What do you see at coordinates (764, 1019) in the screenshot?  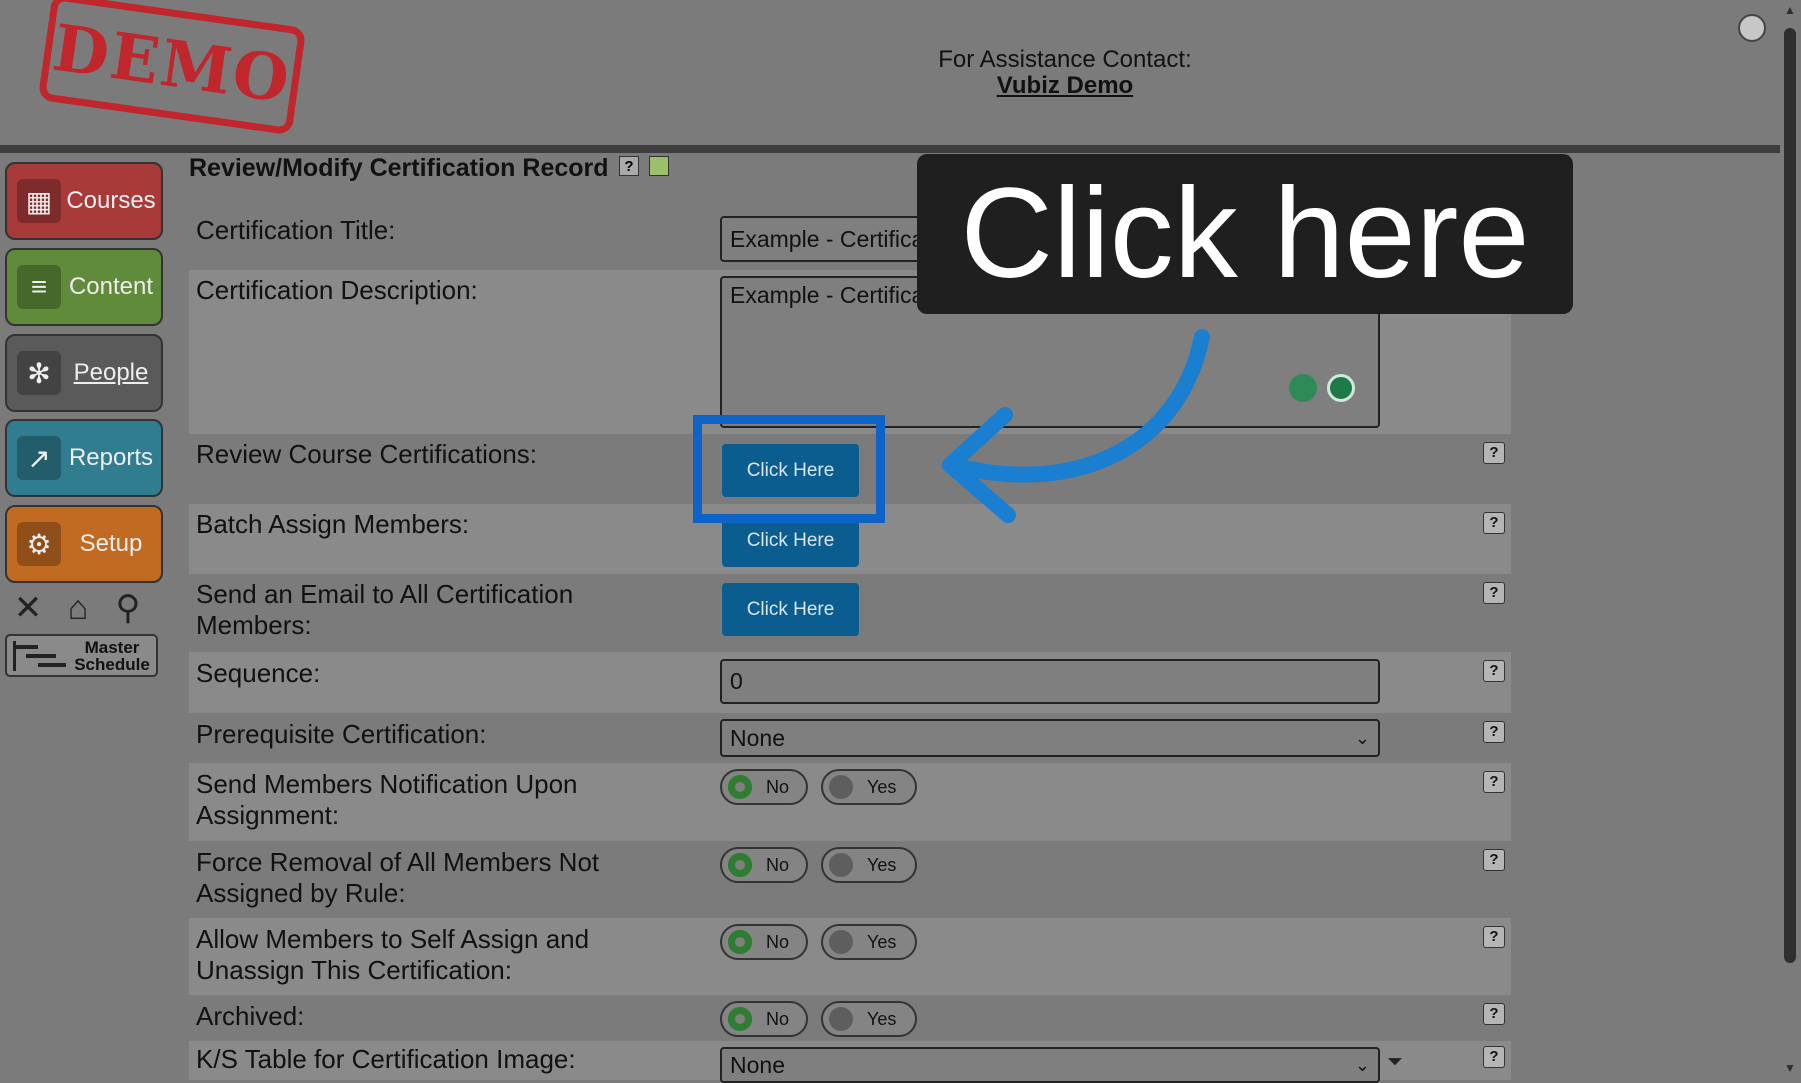 I see `archived-no-radio: No` at bounding box center [764, 1019].